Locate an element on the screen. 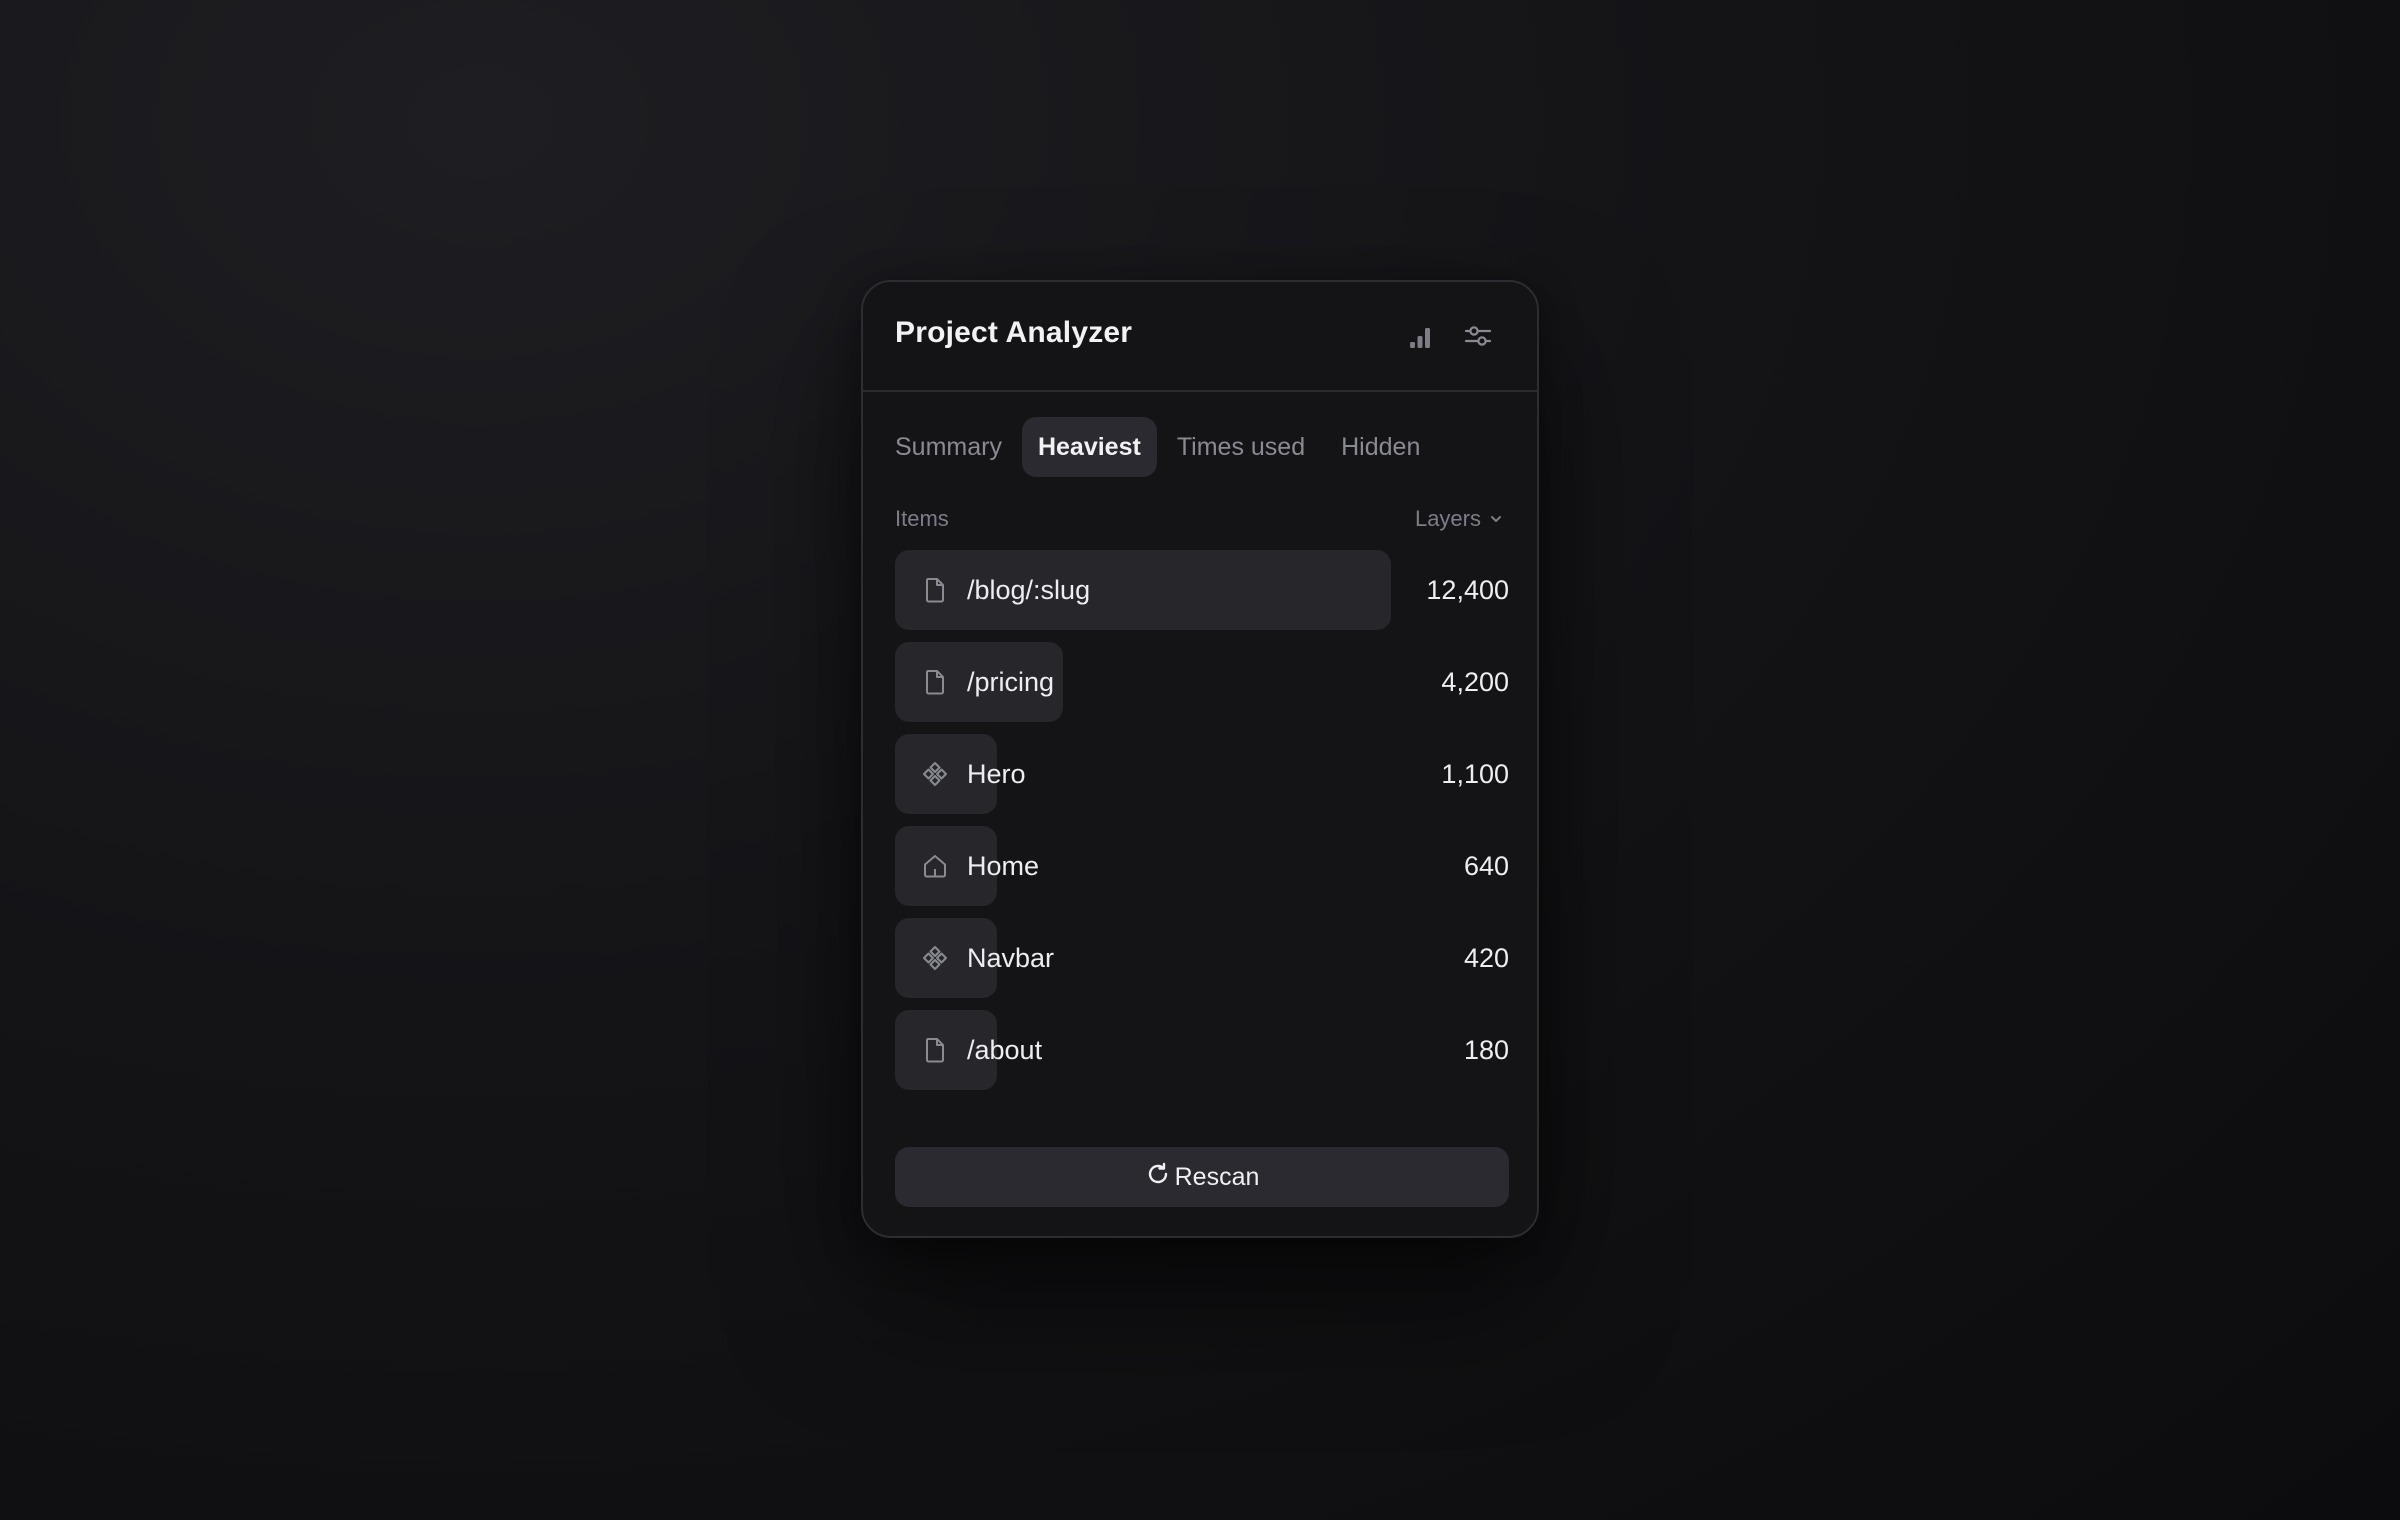 This screenshot has height=1520, width=2400. refresh-icon is located at coordinates (1158, 1177).